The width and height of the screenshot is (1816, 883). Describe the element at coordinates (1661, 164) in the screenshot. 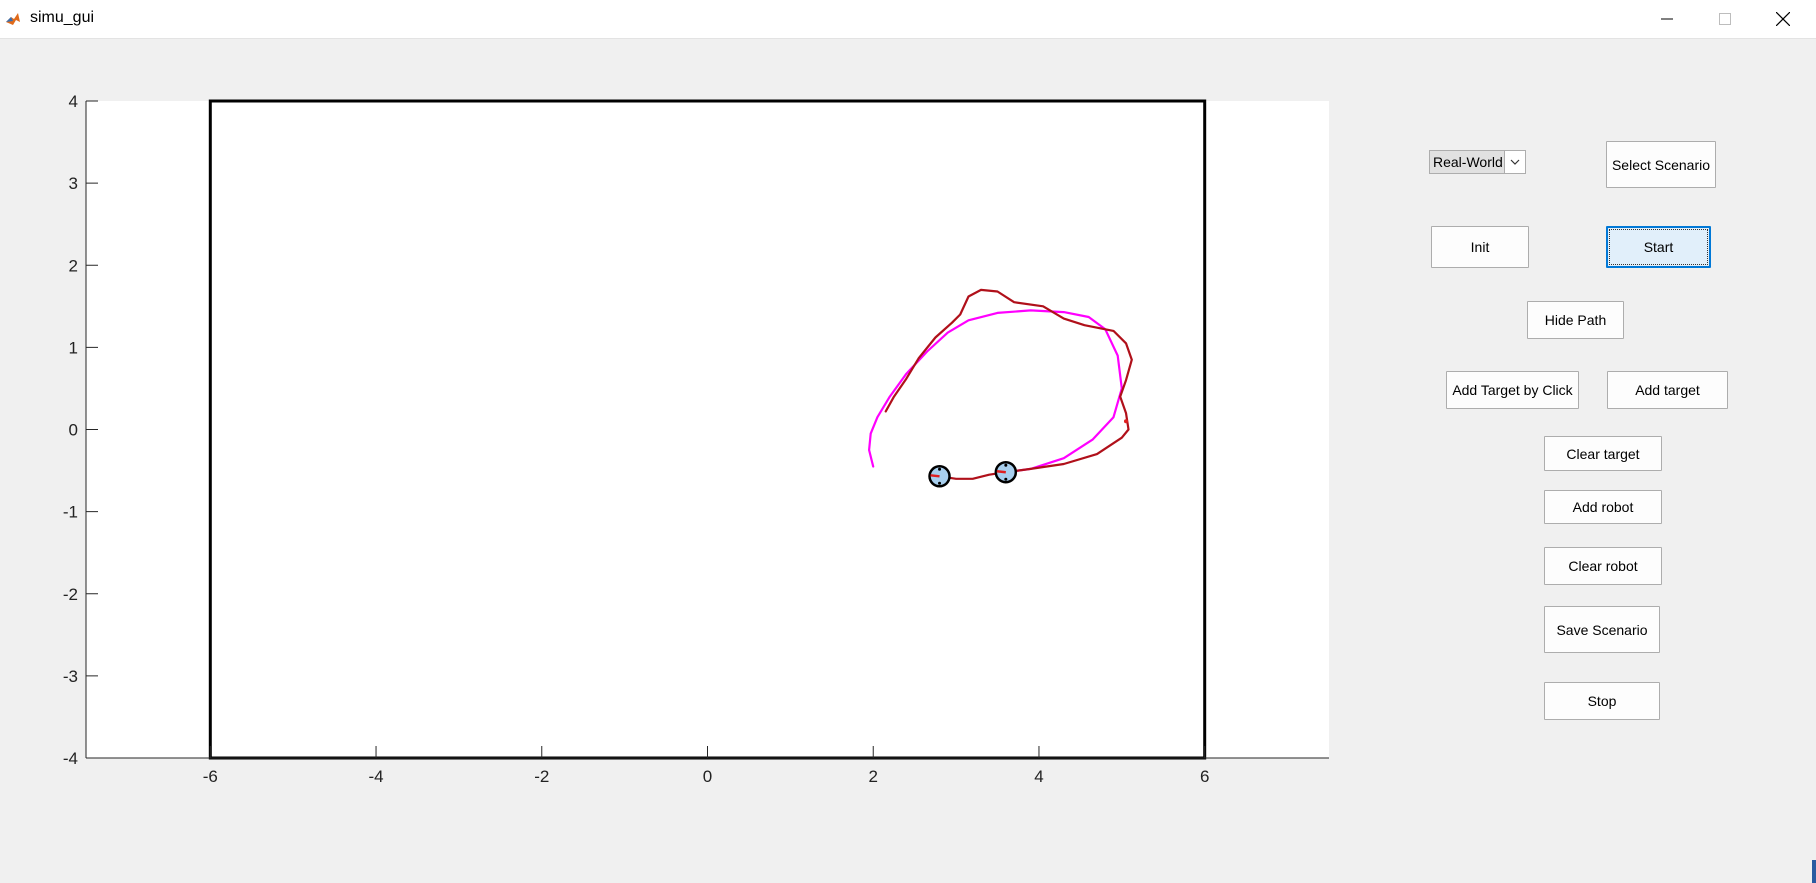

I see `select-scenario-button: Select Scenario` at that location.